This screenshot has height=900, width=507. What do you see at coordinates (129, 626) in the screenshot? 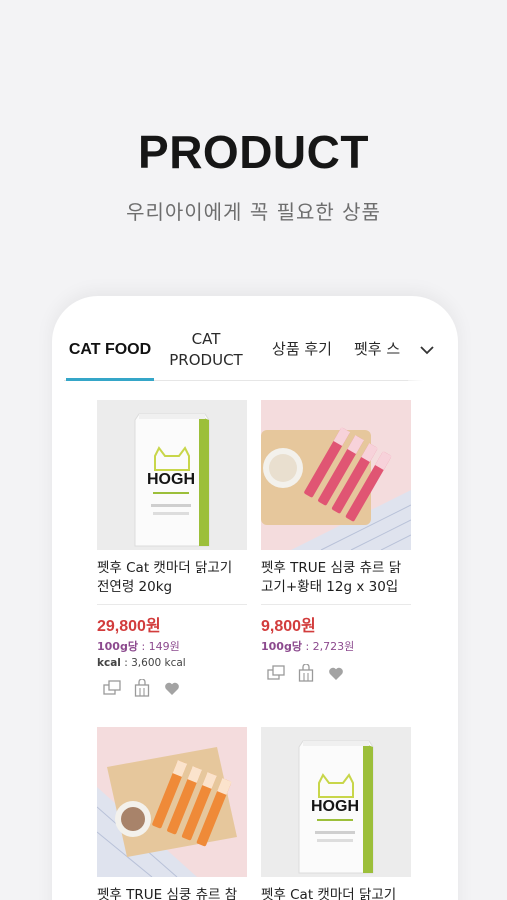
I see `product-price: 29,800원` at bounding box center [129, 626].